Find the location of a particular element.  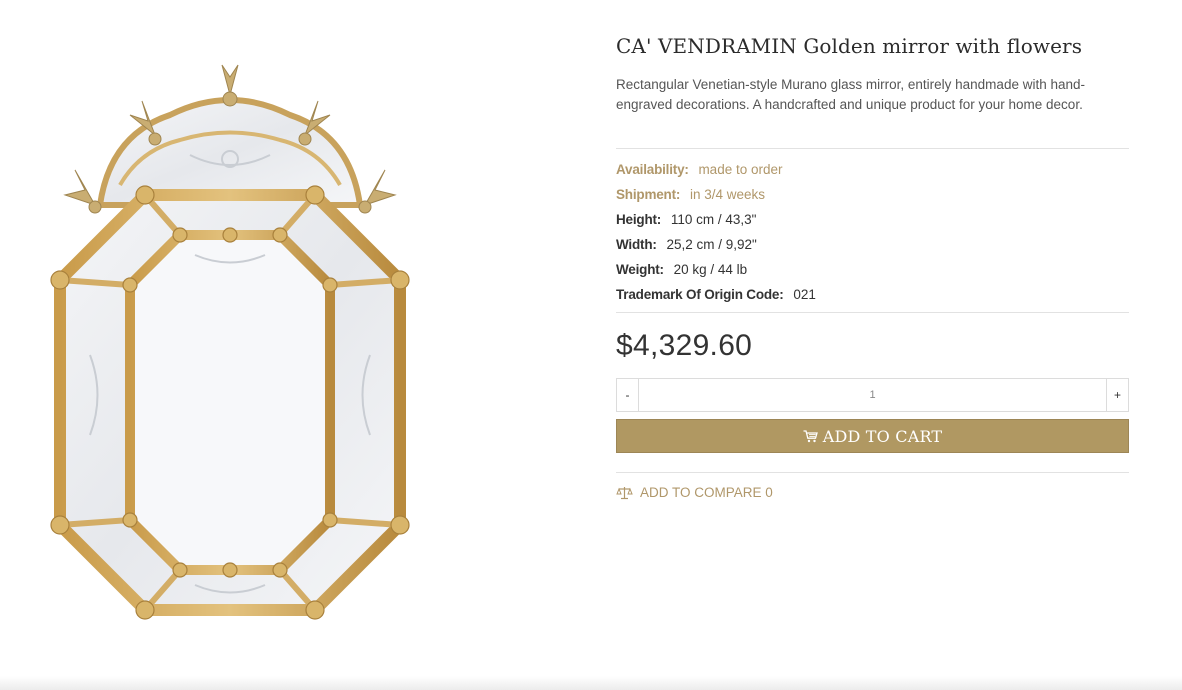

attr-label: Width: is located at coordinates (636, 244).